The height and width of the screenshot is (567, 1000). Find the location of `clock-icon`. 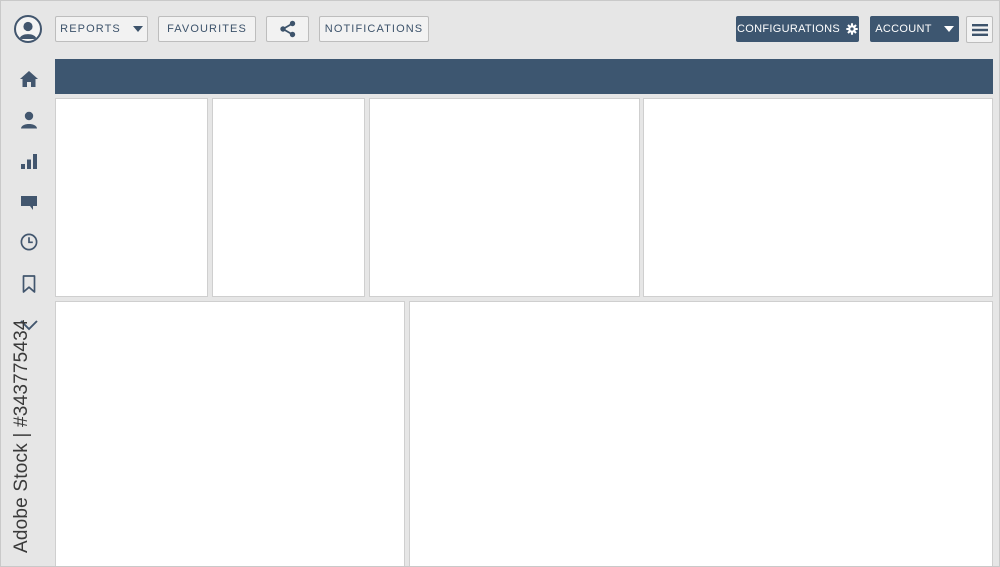

clock-icon is located at coordinates (29, 242).